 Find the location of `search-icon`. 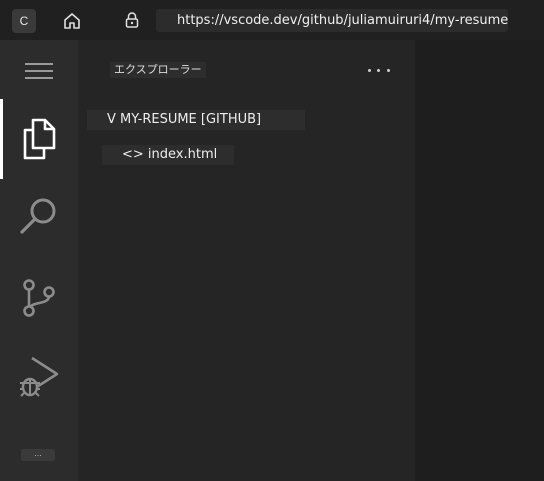

search-icon is located at coordinates (38, 216).